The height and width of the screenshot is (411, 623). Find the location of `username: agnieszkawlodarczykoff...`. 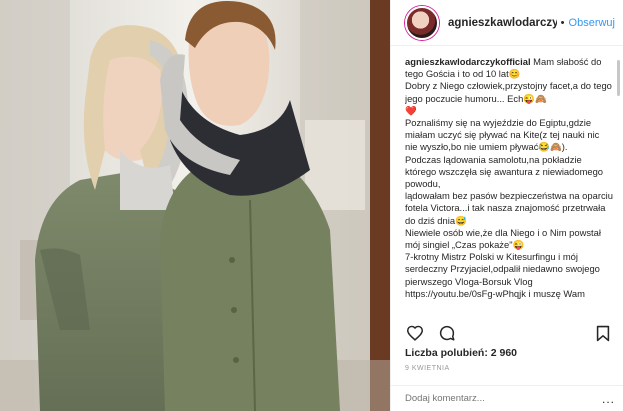

username: agnieszkawlodarczykoff... is located at coordinates (502, 23).